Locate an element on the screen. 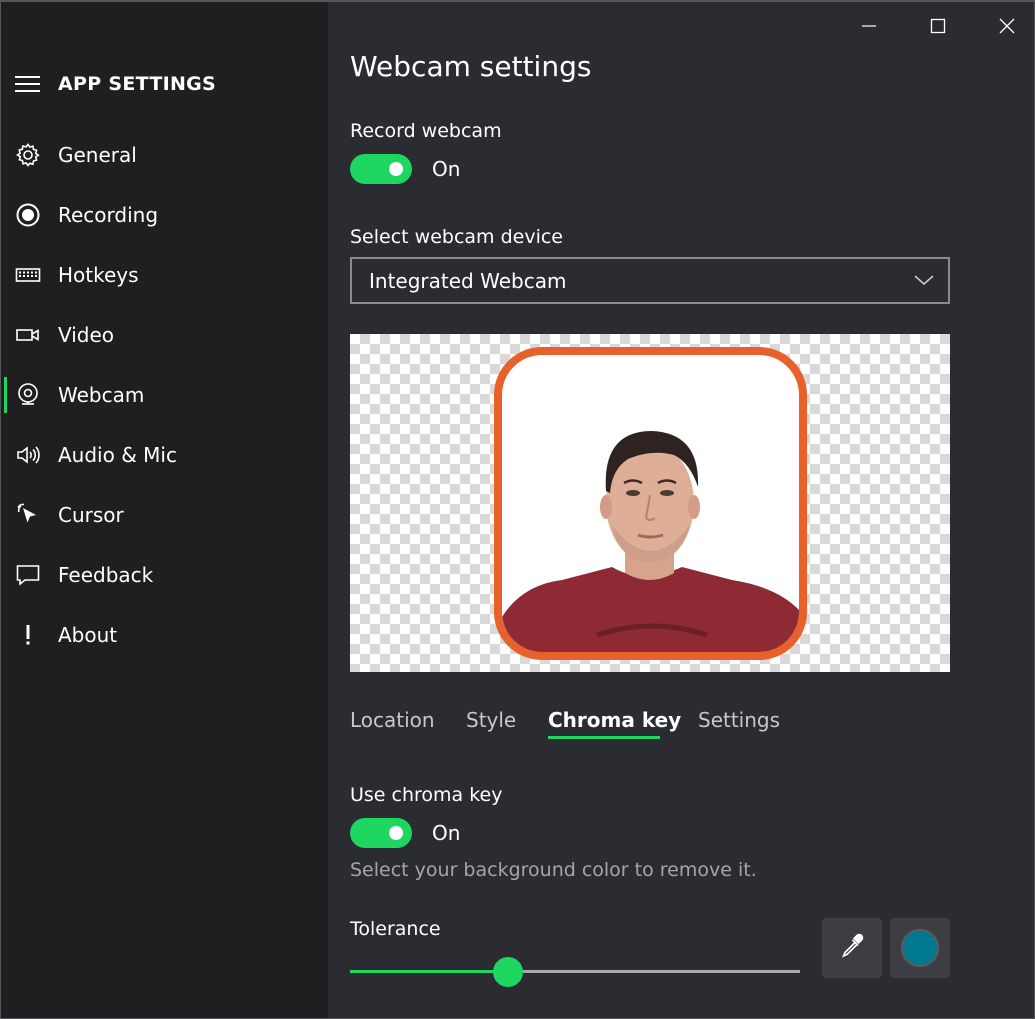 This screenshot has height=1019, width=1035. webcam-device-value: Integrated Webcam is located at coordinates (468, 280).